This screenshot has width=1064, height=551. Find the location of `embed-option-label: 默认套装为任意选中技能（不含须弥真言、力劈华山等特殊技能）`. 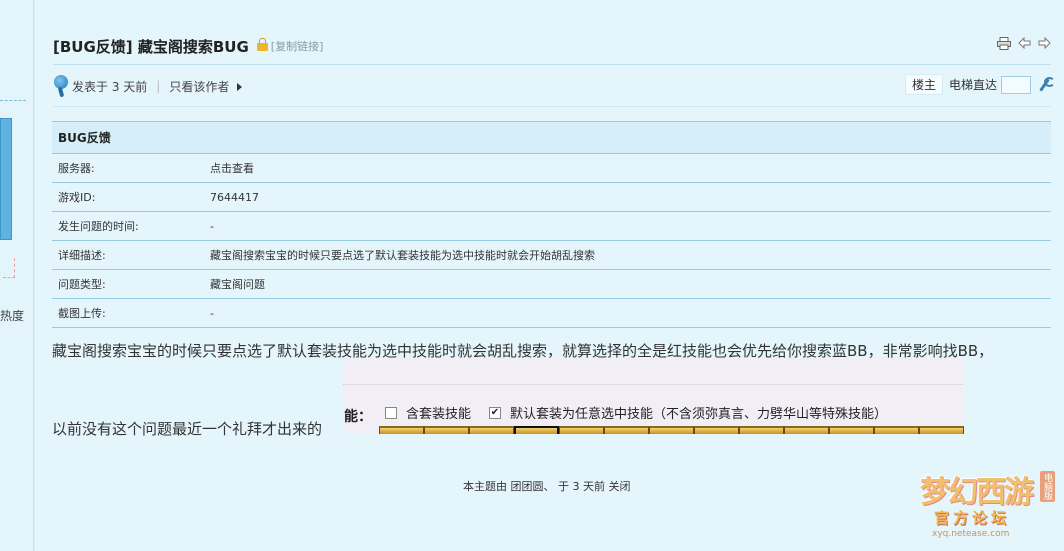

embed-option-label: 默认套装为任意选中技能（不含须弥真言、力劈华山等特殊技能） is located at coordinates (699, 414).